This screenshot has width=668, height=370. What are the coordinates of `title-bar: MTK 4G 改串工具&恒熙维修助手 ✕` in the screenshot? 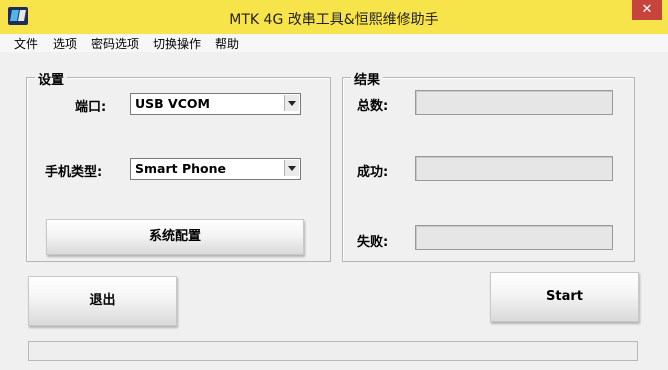 It's located at (334, 17).